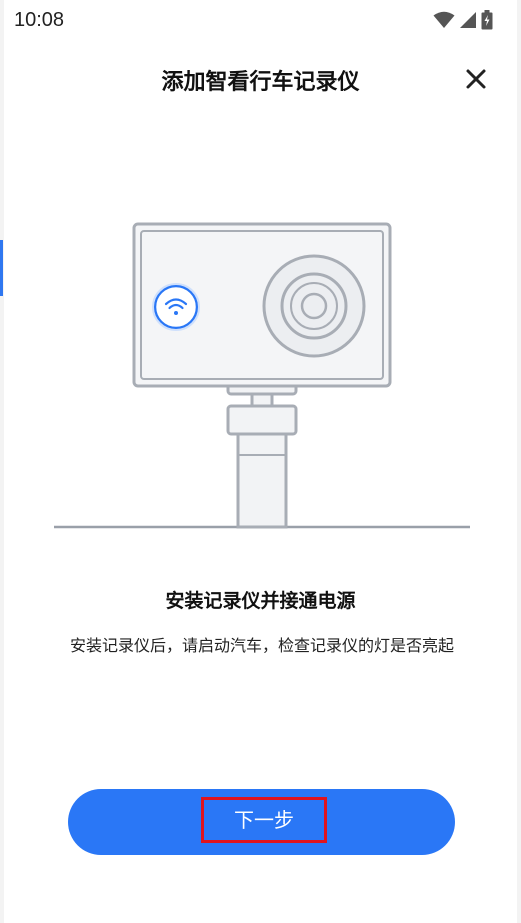  Describe the element at coordinates (260, 601) in the screenshot. I see `step-heading: 安装记录仪并接通电源` at that location.